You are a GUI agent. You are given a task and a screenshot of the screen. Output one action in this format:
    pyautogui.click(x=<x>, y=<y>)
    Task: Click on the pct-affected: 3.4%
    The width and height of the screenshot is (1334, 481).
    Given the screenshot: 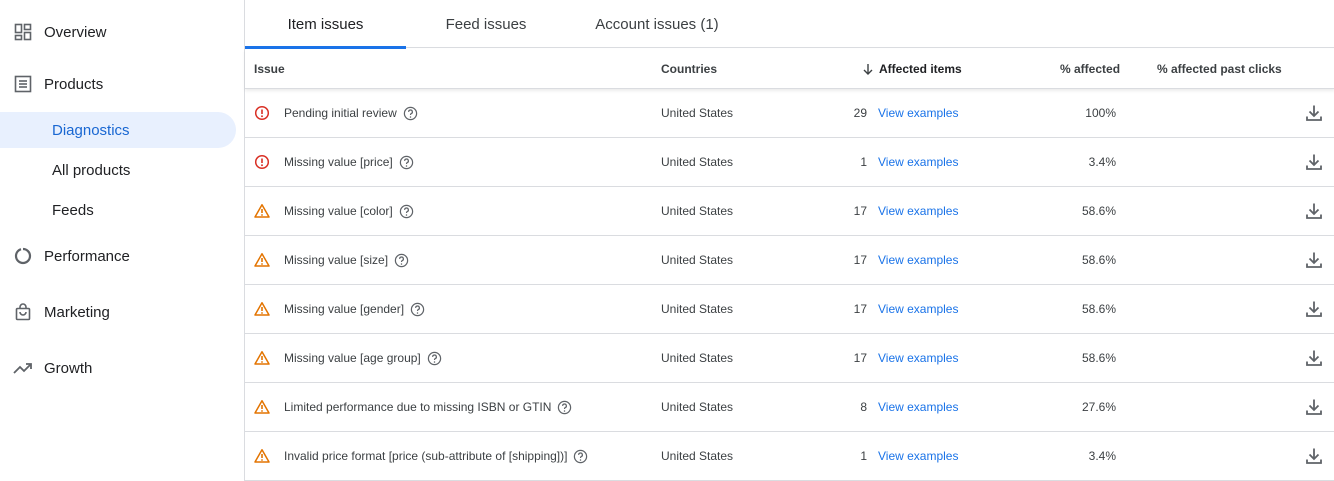 What is the action you would take?
    pyautogui.click(x=1102, y=456)
    